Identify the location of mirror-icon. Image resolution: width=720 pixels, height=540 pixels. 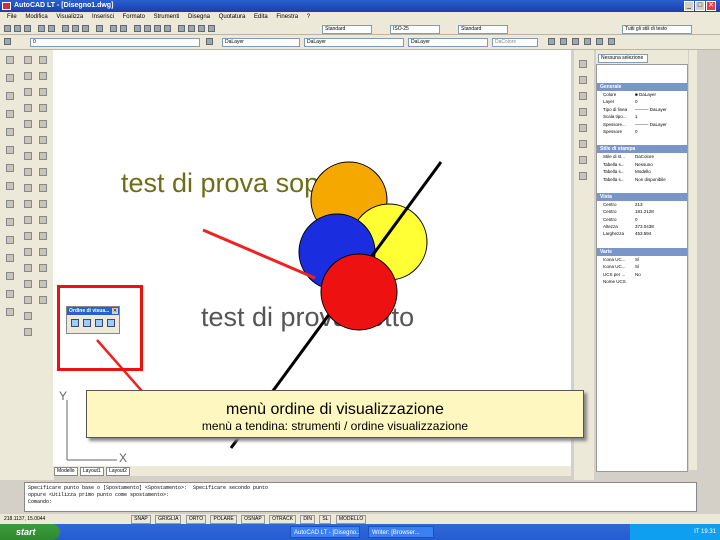
(43, 92).